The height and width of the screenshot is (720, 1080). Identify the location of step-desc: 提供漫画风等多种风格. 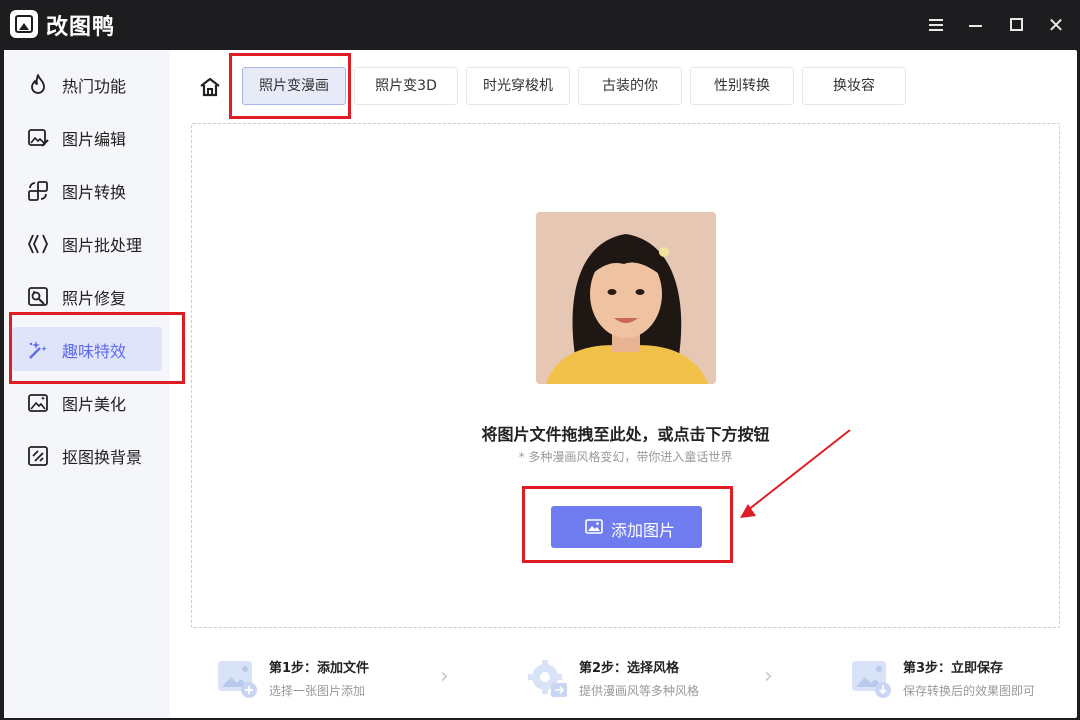
(639, 691).